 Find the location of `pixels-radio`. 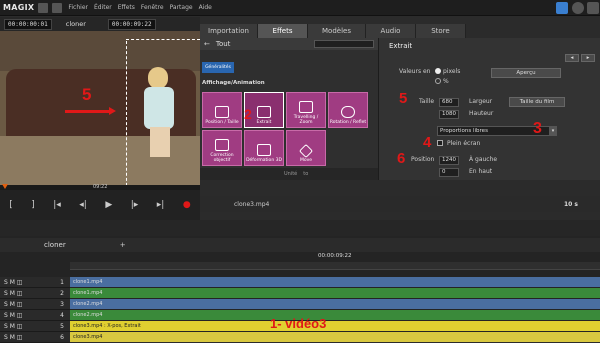

pixels-radio is located at coordinates (438, 71).